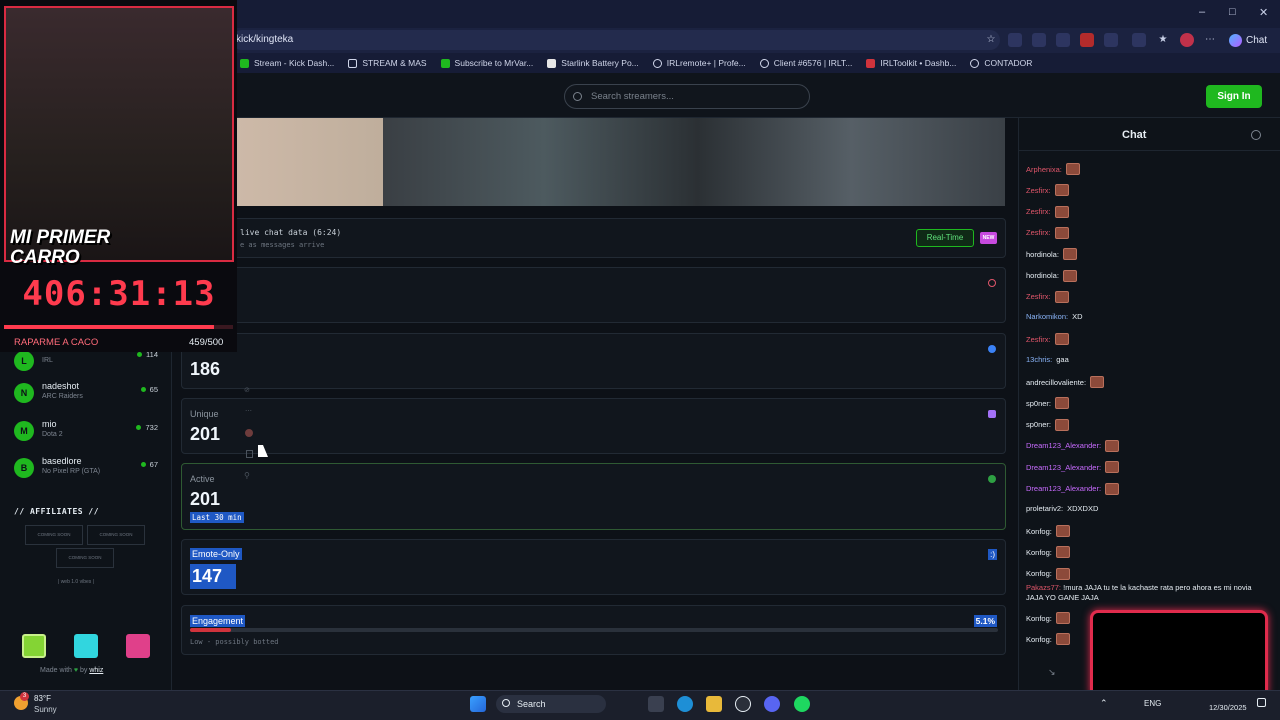 Image resolution: width=1280 pixels, height=720 pixels. What do you see at coordinates (24, 393) in the screenshot?
I see `avatar: N` at bounding box center [24, 393].